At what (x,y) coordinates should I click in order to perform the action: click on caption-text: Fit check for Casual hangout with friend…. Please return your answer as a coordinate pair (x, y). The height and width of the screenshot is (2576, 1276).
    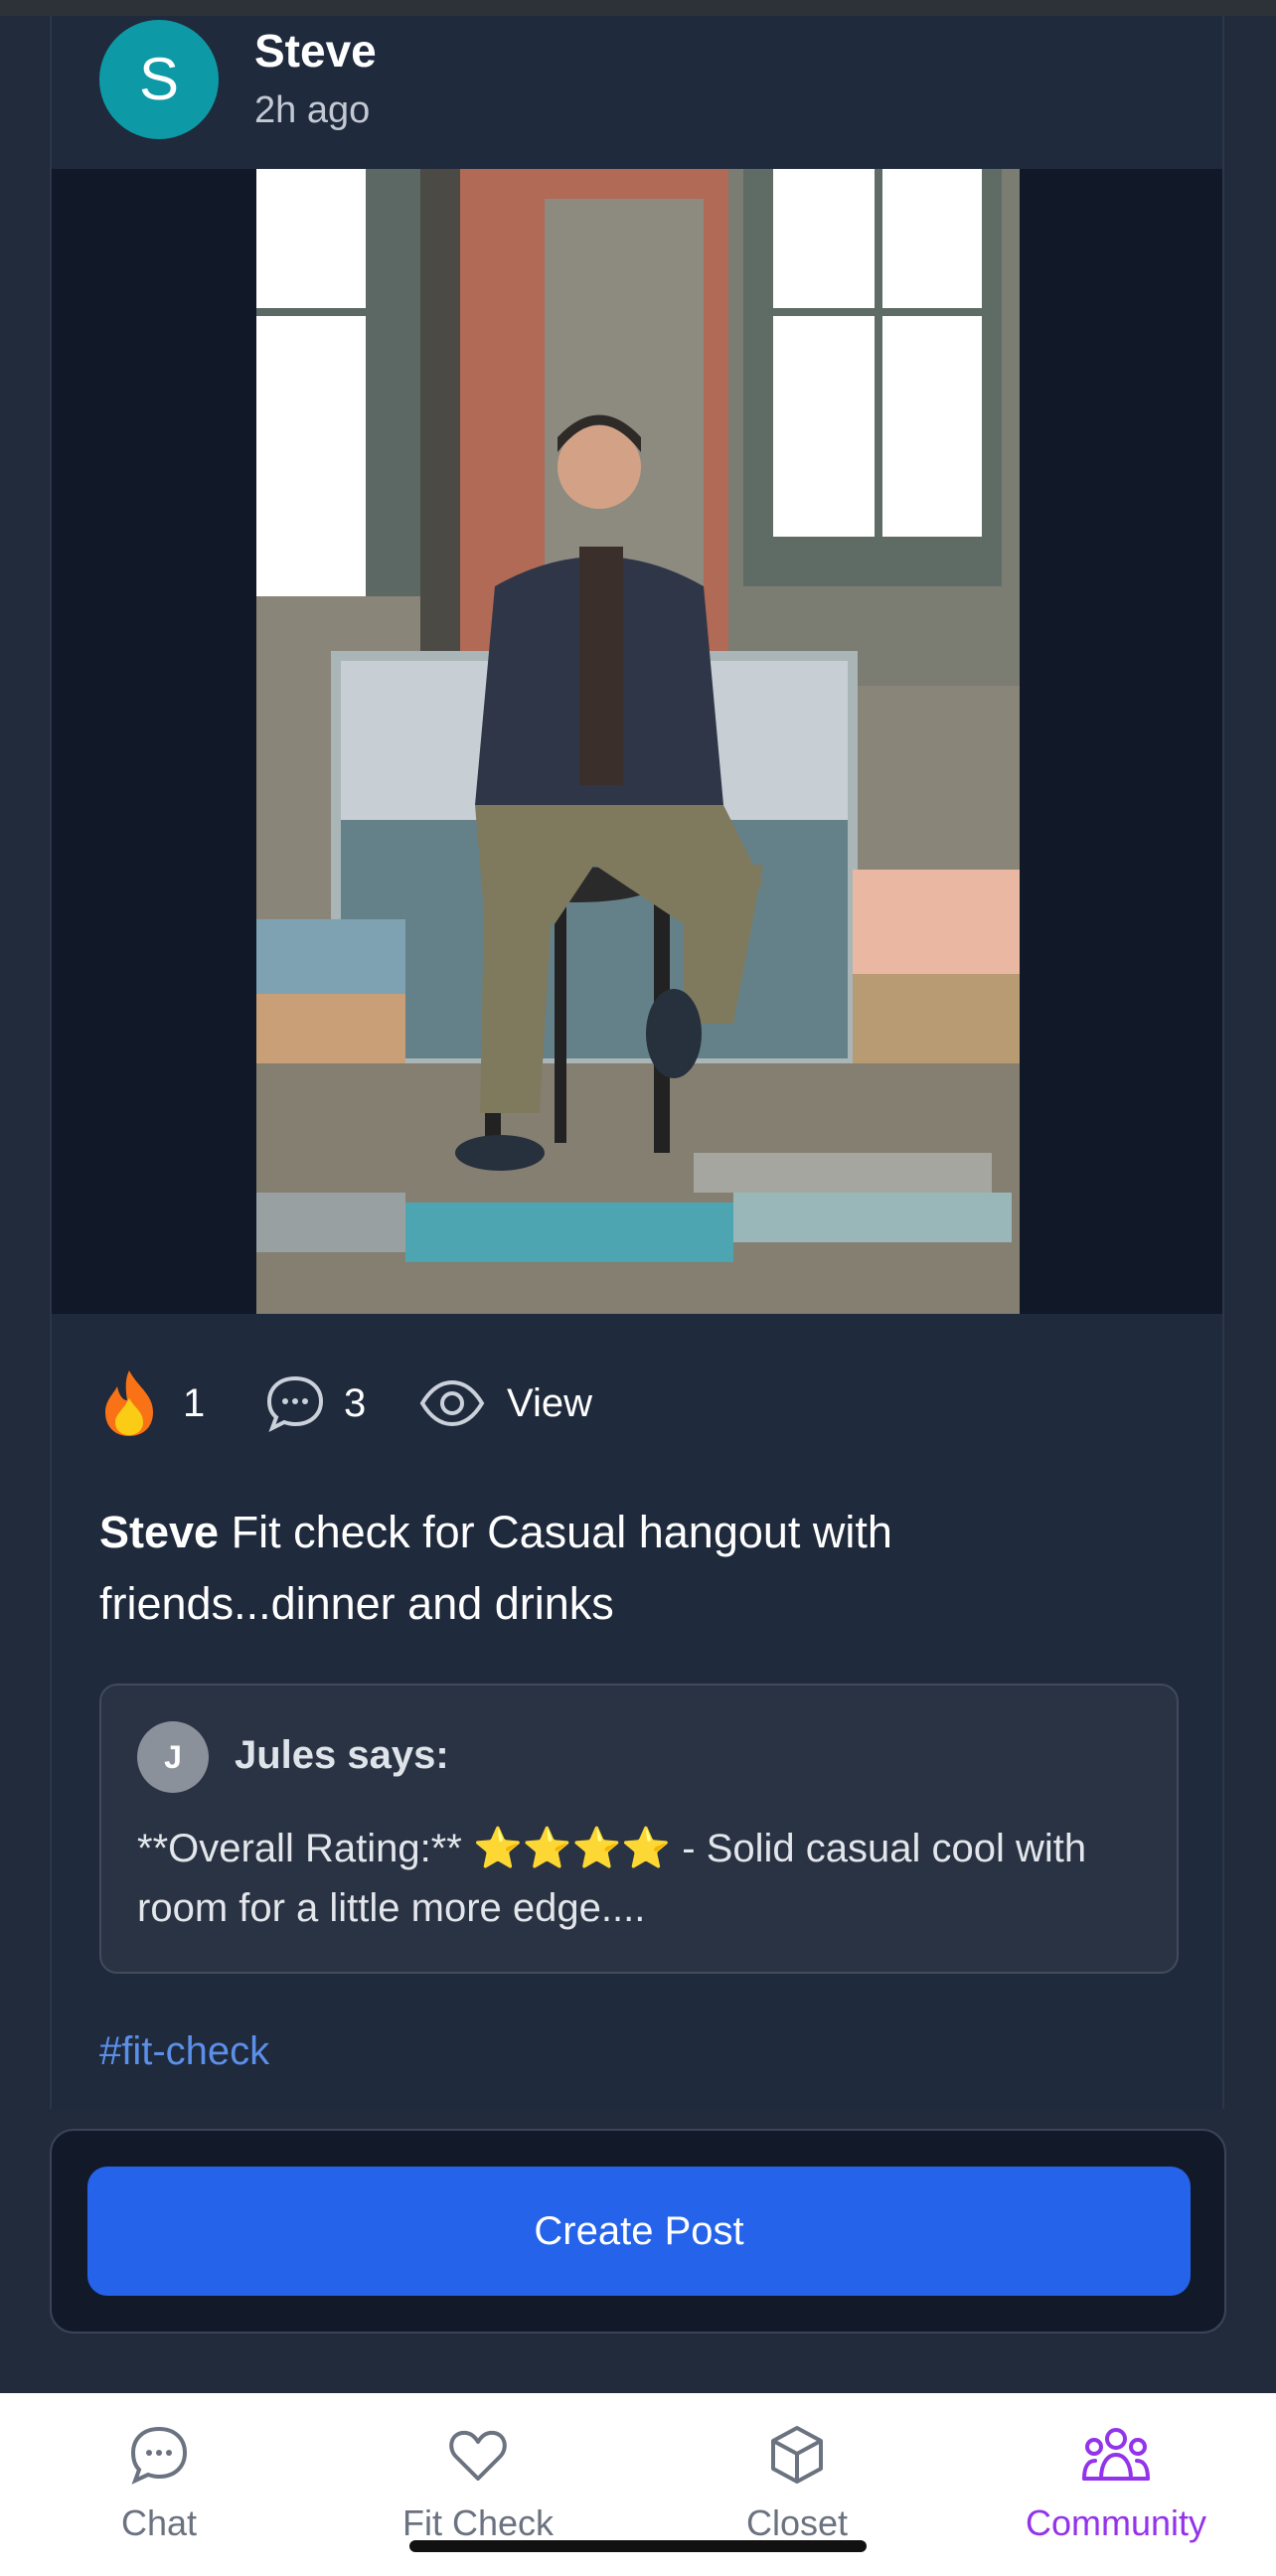
    Looking at the image, I should click on (495, 1568).